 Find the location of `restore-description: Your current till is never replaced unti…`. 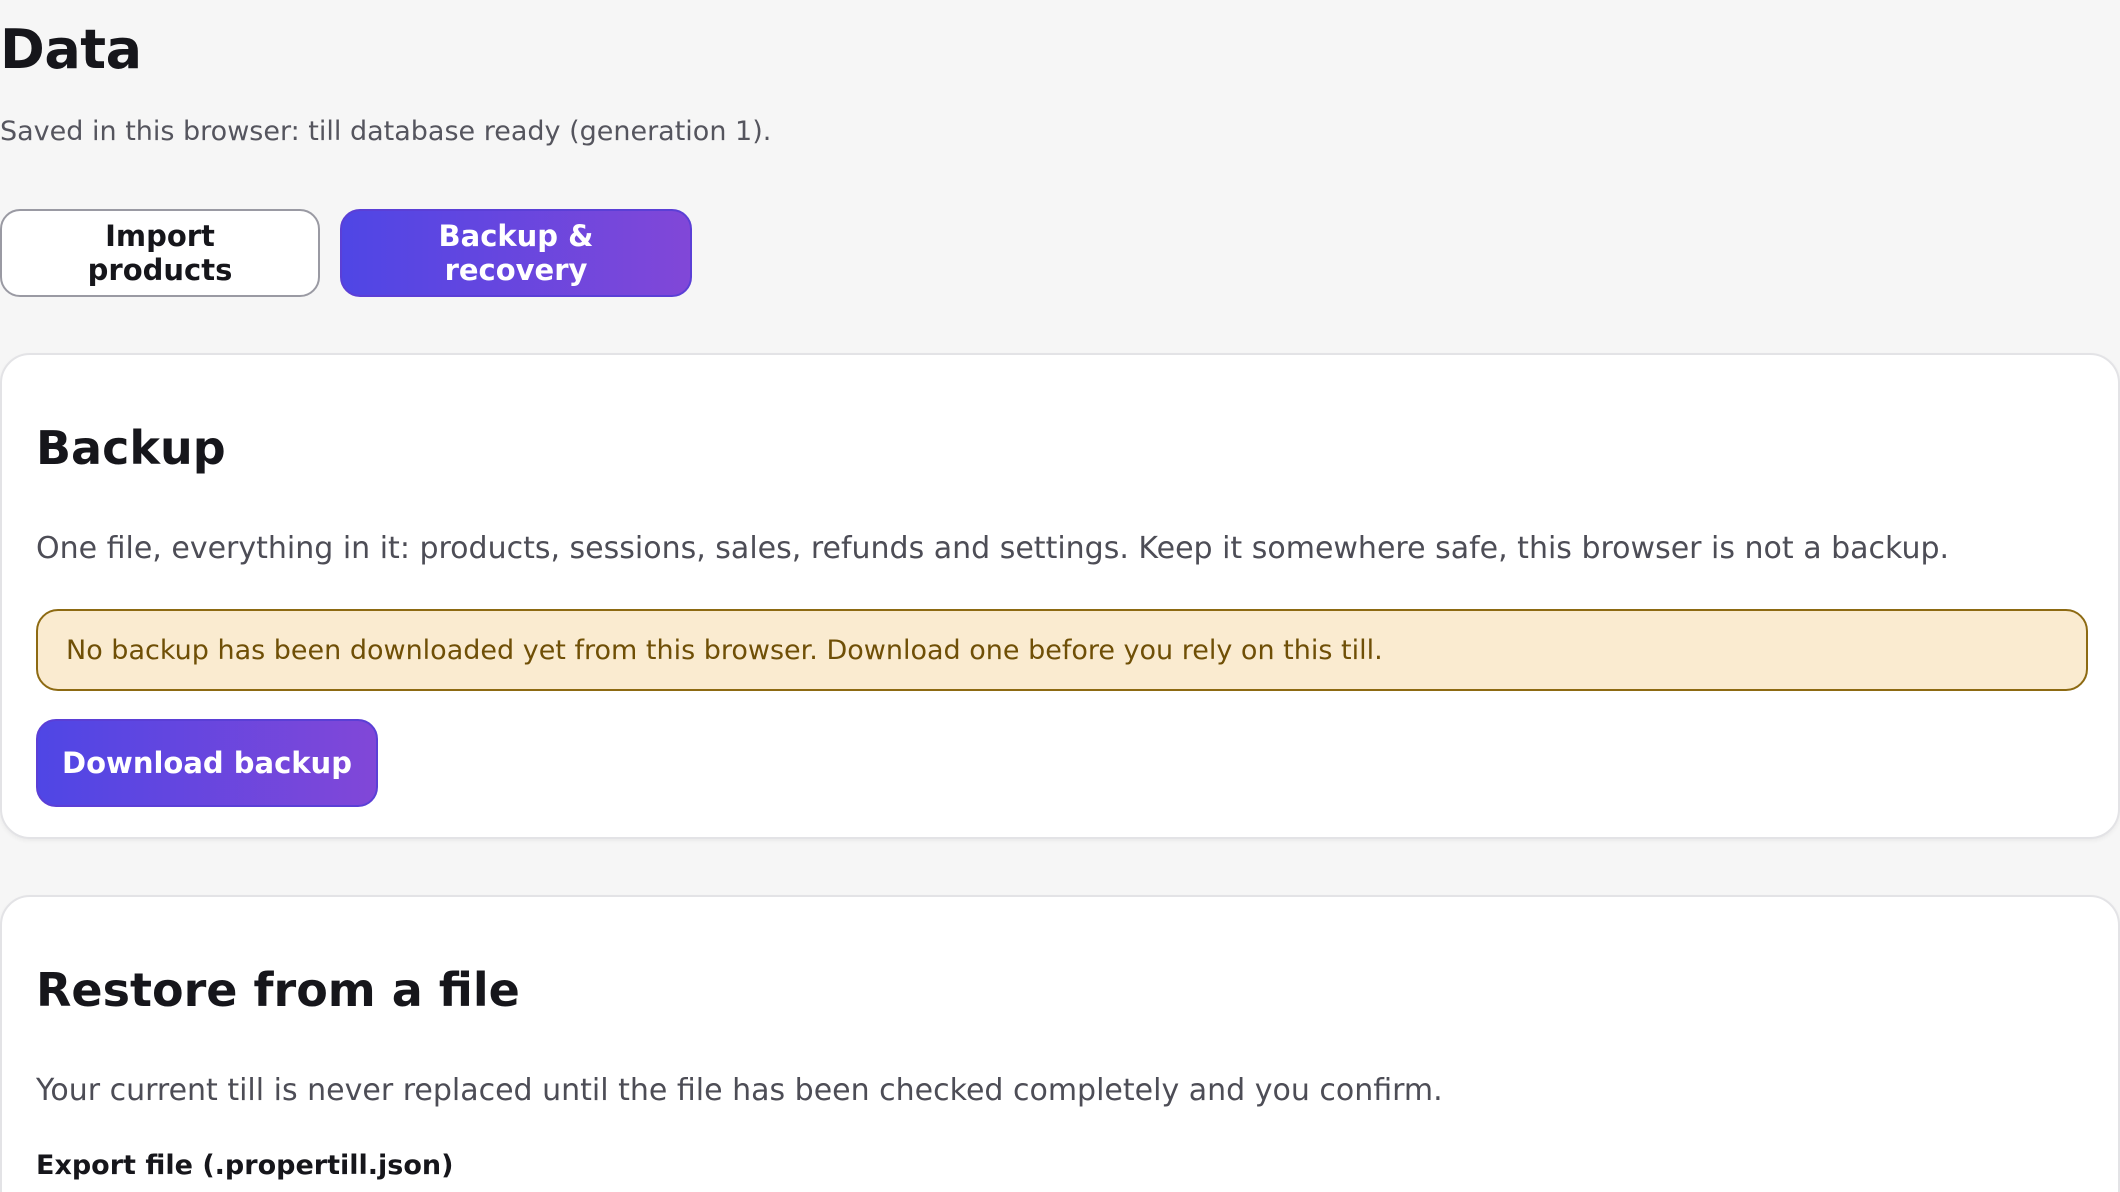

restore-description: Your current till is never replaced unti… is located at coordinates (739, 1090).